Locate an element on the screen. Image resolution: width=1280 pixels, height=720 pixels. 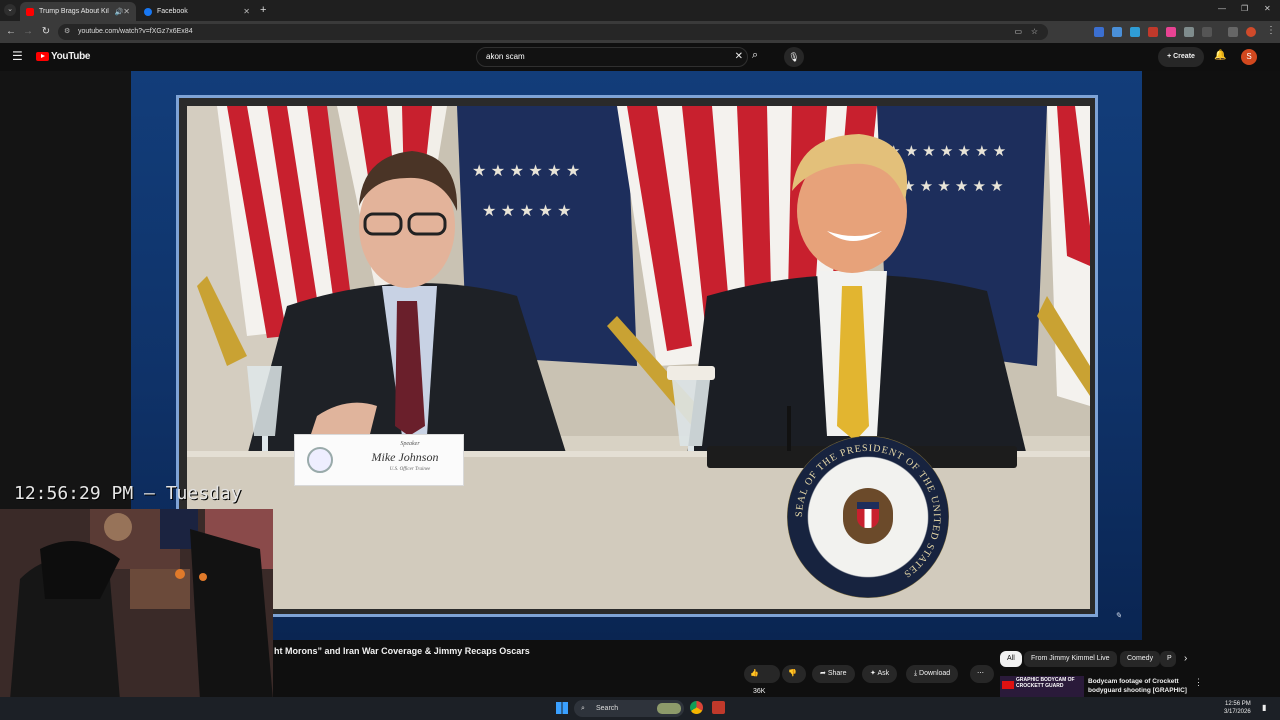
more-actions-button: ⋯ is located at coordinates (982, 674).